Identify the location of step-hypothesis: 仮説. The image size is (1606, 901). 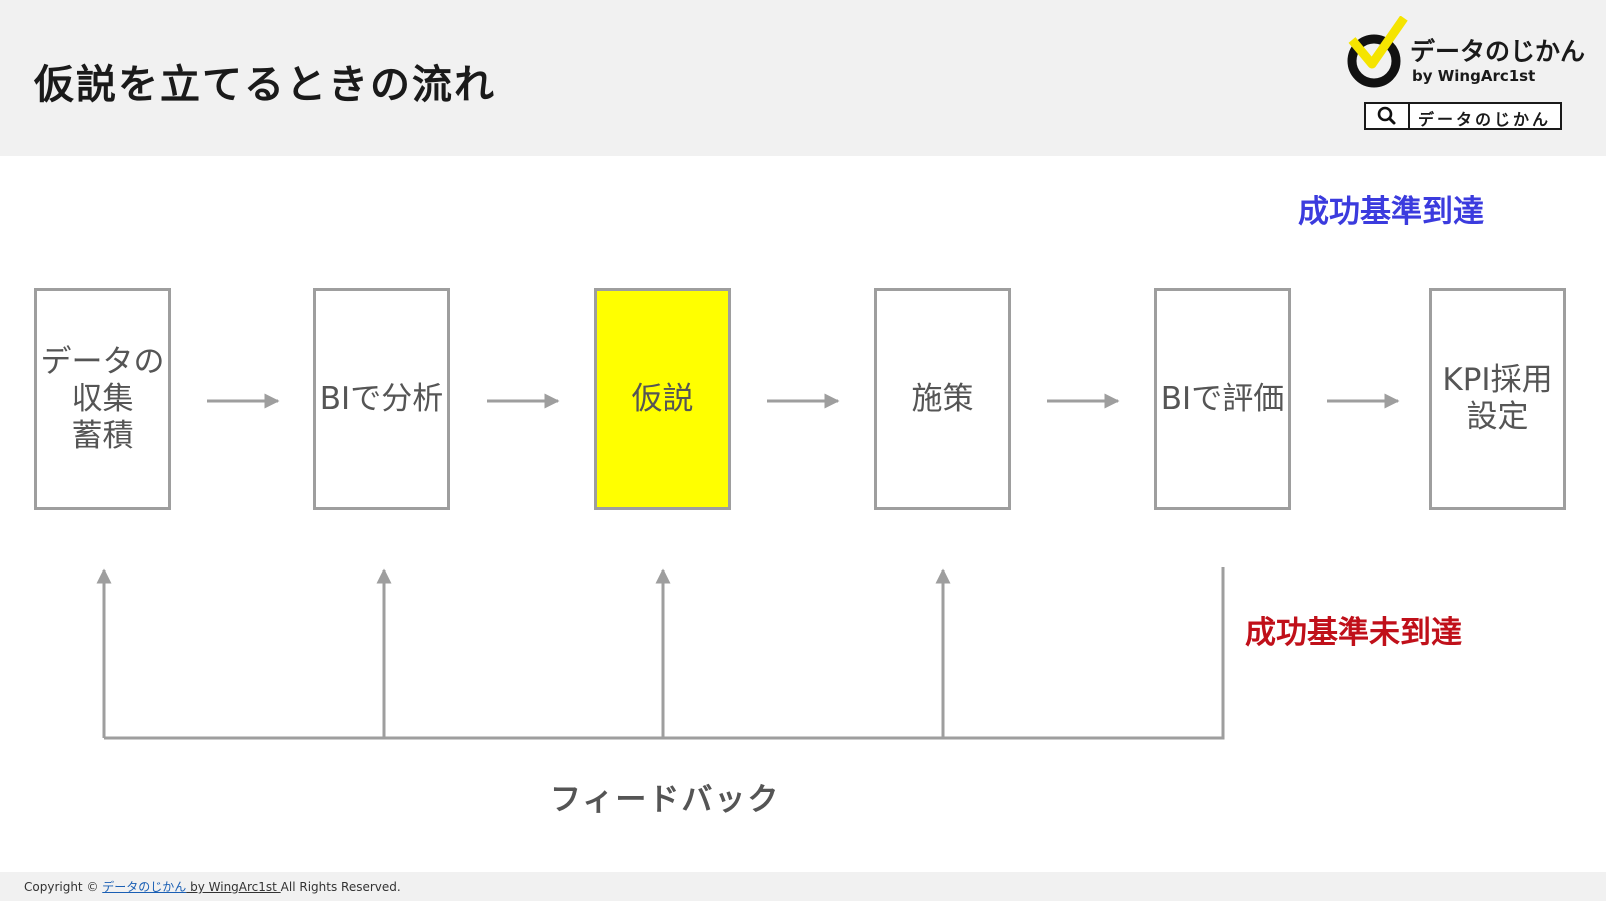
(662, 399).